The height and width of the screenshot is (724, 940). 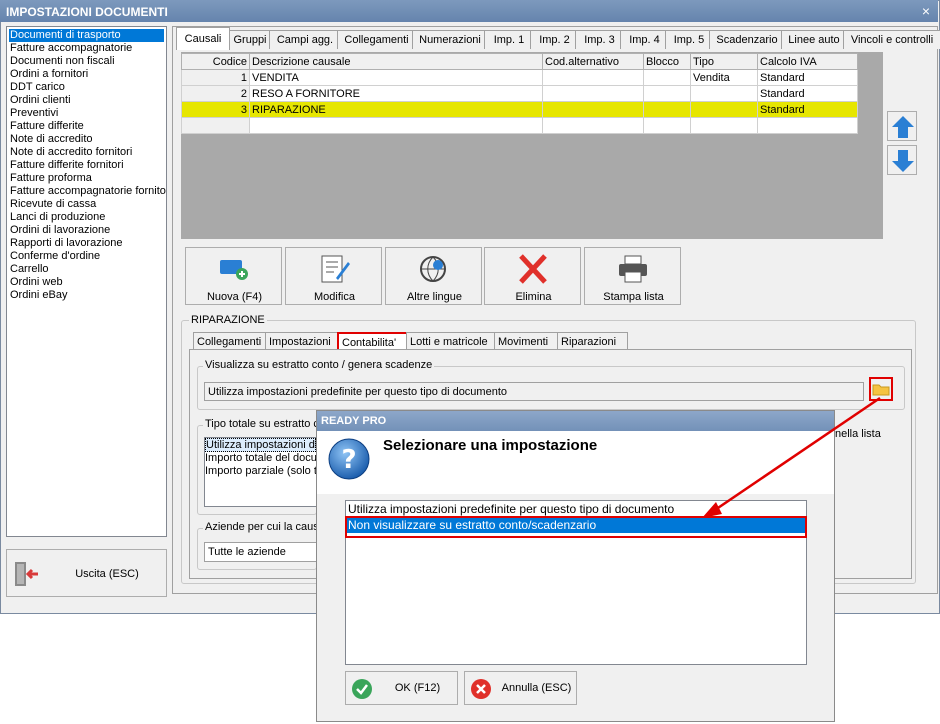 I want to click on list-item: Utilizza impostazioni di, so click(x=260, y=445).